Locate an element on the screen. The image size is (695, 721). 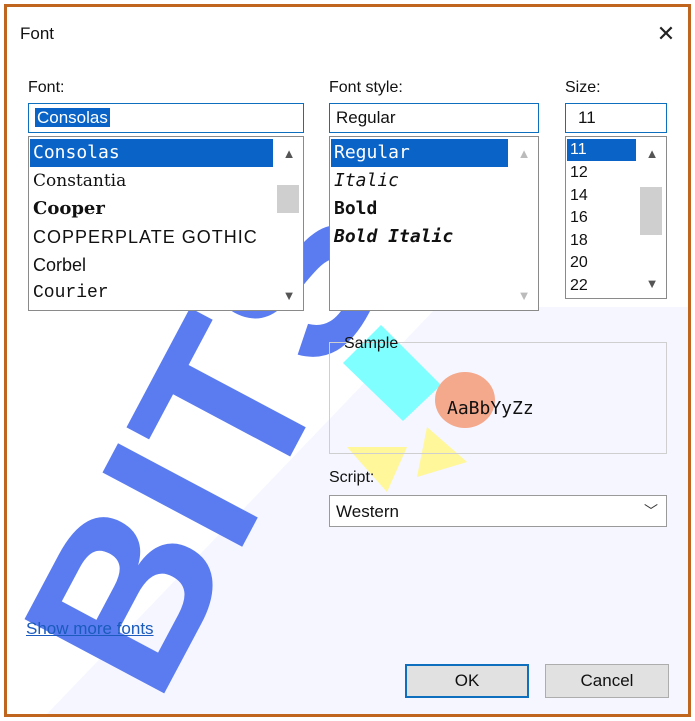
size-label: Size: is located at coordinates (583, 87).